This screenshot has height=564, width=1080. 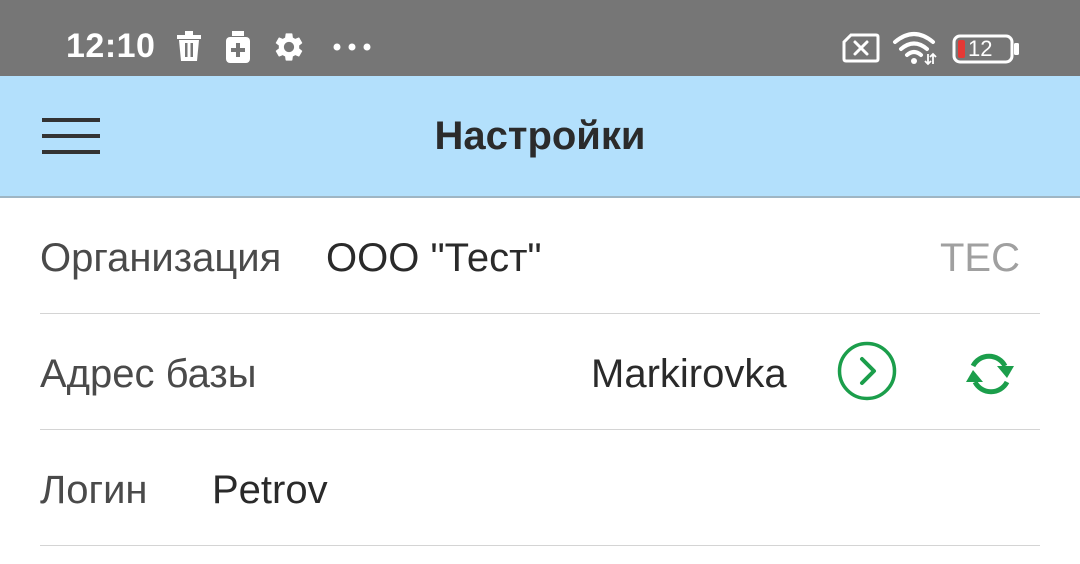 I want to click on sync-icon, so click(x=990, y=374).